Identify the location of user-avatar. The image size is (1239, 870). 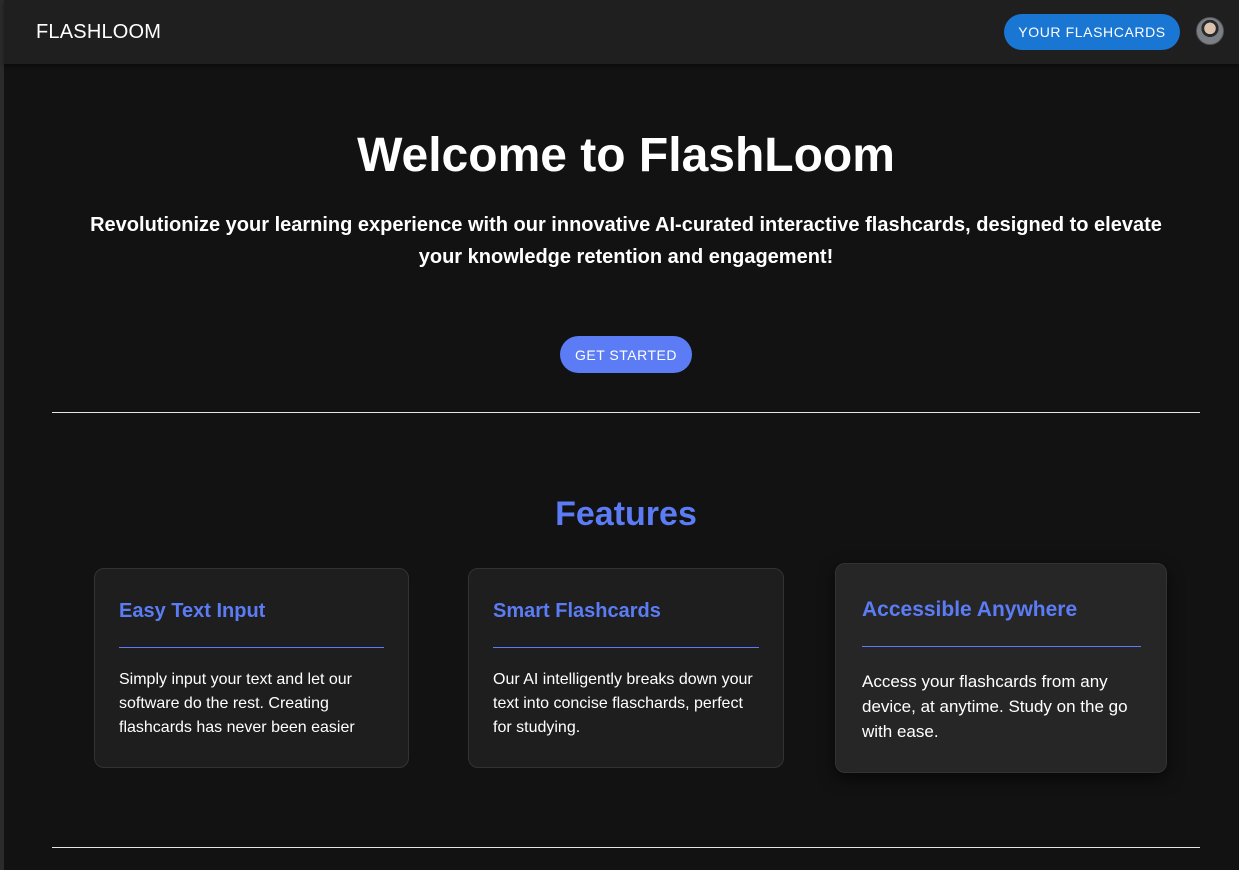
(1210, 31).